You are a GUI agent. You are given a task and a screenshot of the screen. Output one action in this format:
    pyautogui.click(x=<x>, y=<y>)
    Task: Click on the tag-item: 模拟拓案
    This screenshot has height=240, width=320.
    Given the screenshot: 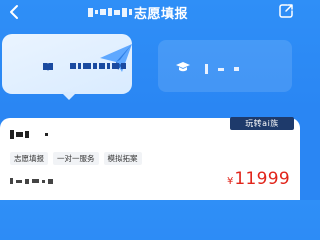 What is the action you would take?
    pyautogui.click(x=122, y=158)
    